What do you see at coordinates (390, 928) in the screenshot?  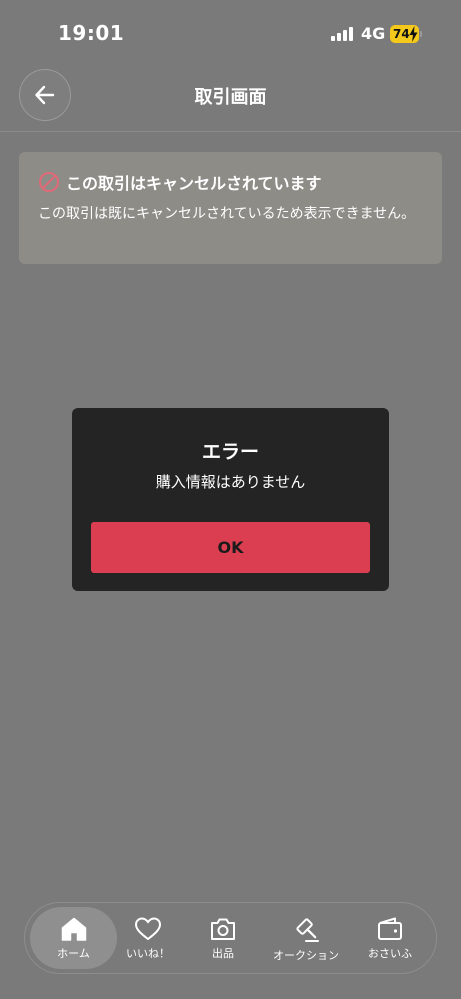 I see `wallet-icon` at bounding box center [390, 928].